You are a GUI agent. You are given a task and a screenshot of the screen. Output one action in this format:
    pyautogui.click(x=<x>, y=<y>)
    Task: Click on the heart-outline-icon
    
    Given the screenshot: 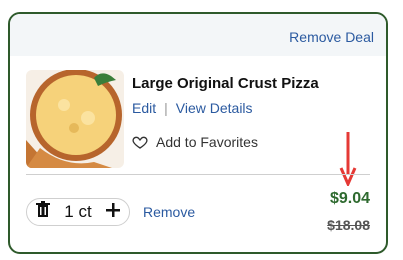 What is the action you would take?
    pyautogui.click(x=140, y=142)
    